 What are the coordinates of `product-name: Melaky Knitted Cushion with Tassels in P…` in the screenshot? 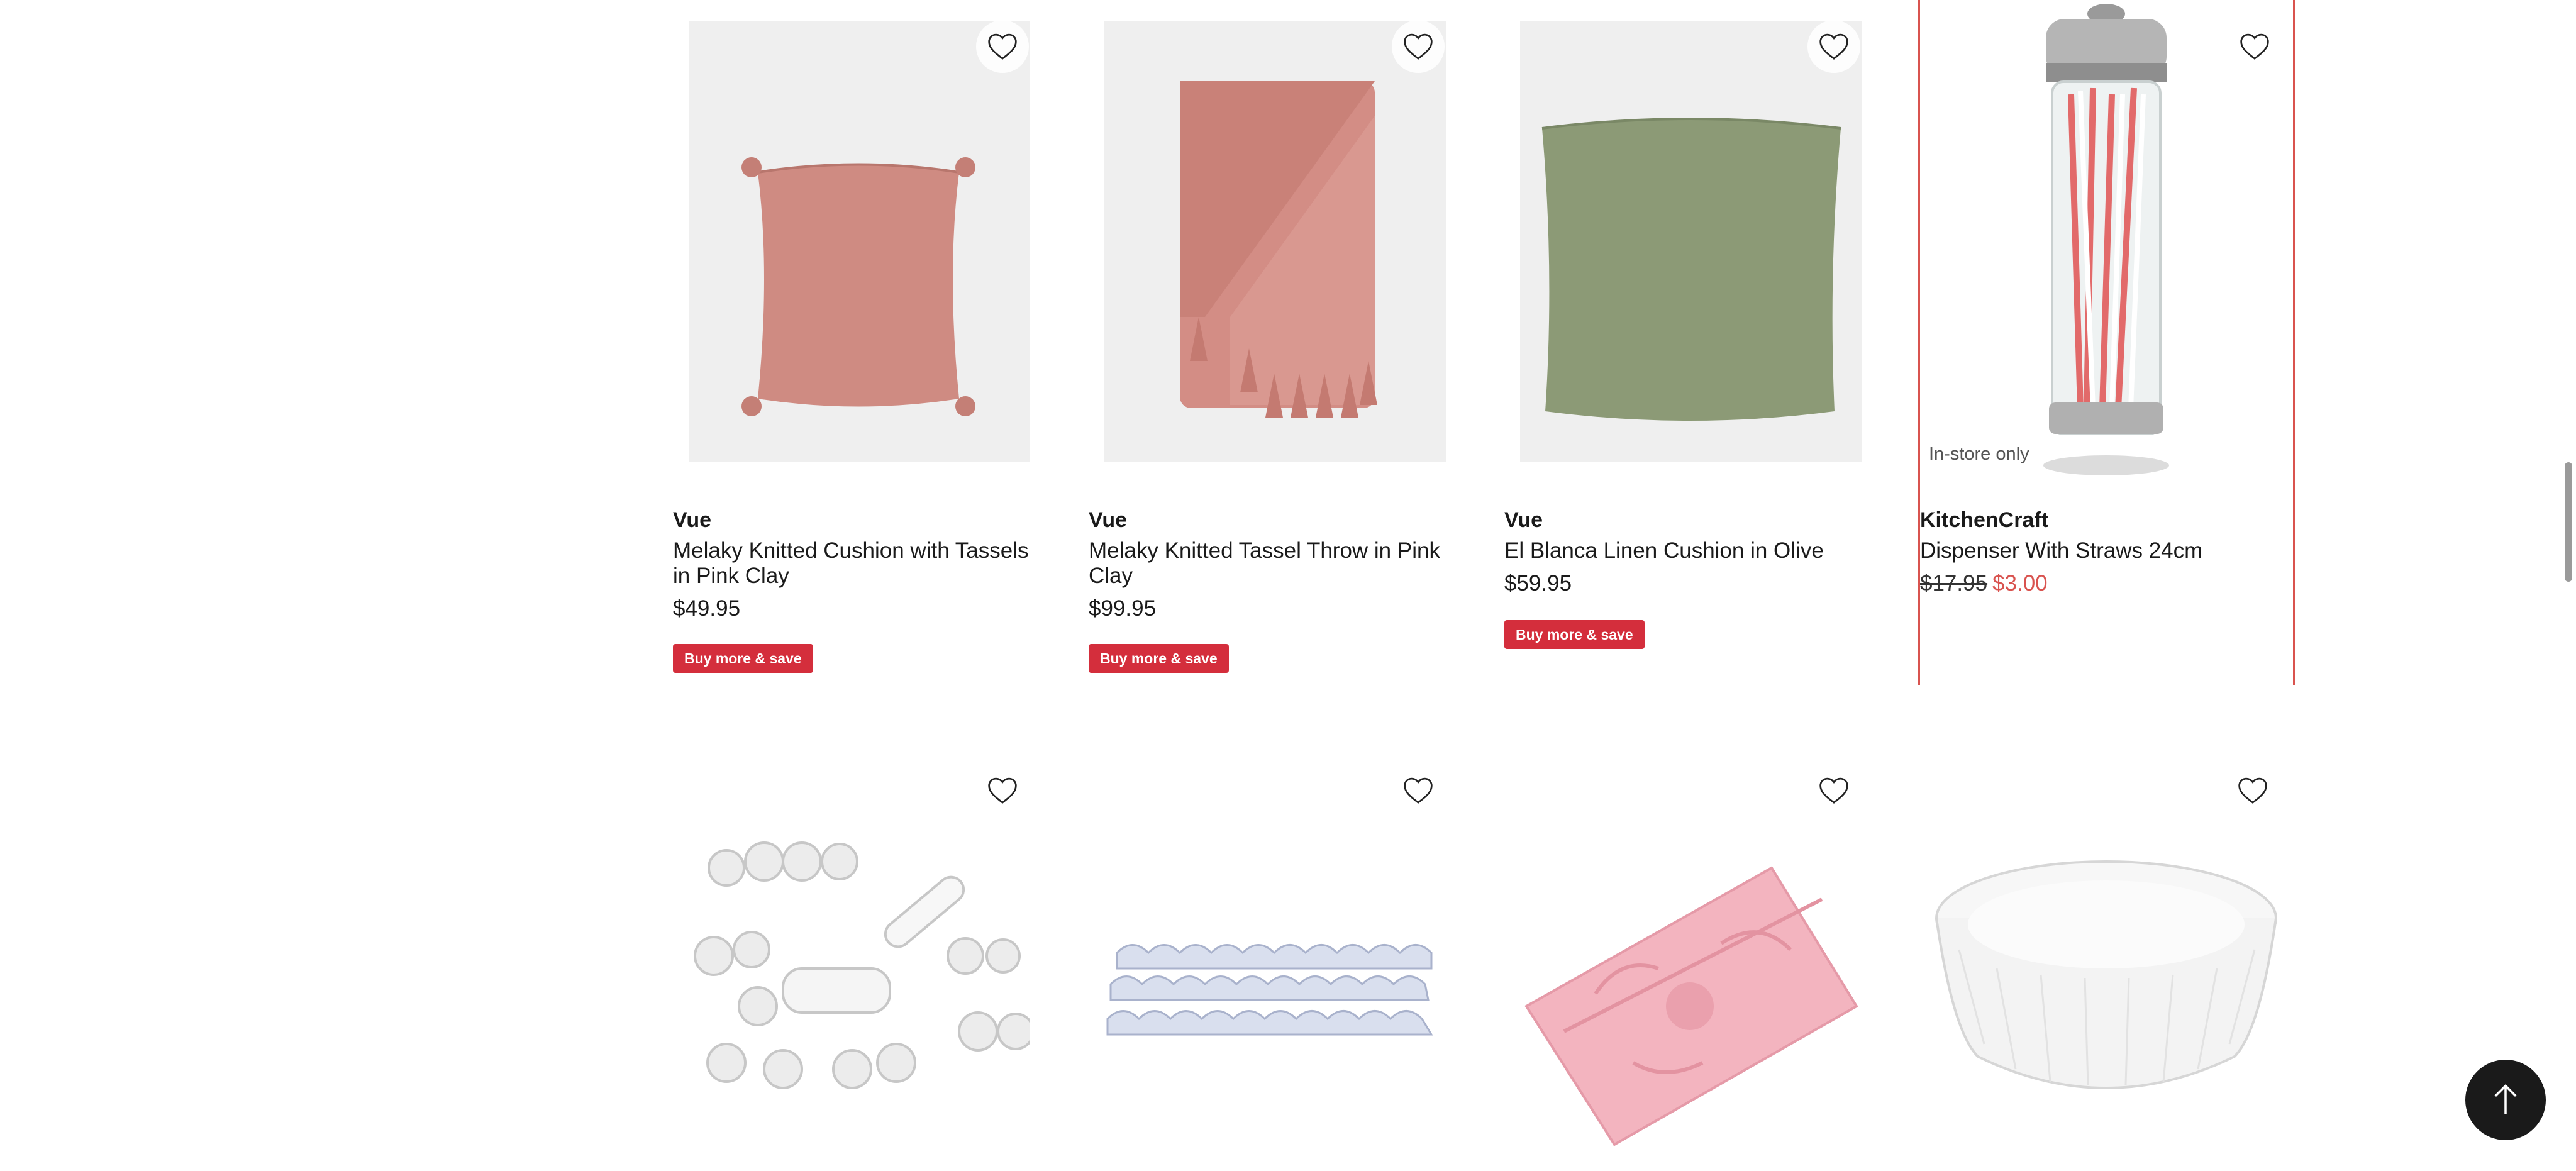 It's located at (858, 563).